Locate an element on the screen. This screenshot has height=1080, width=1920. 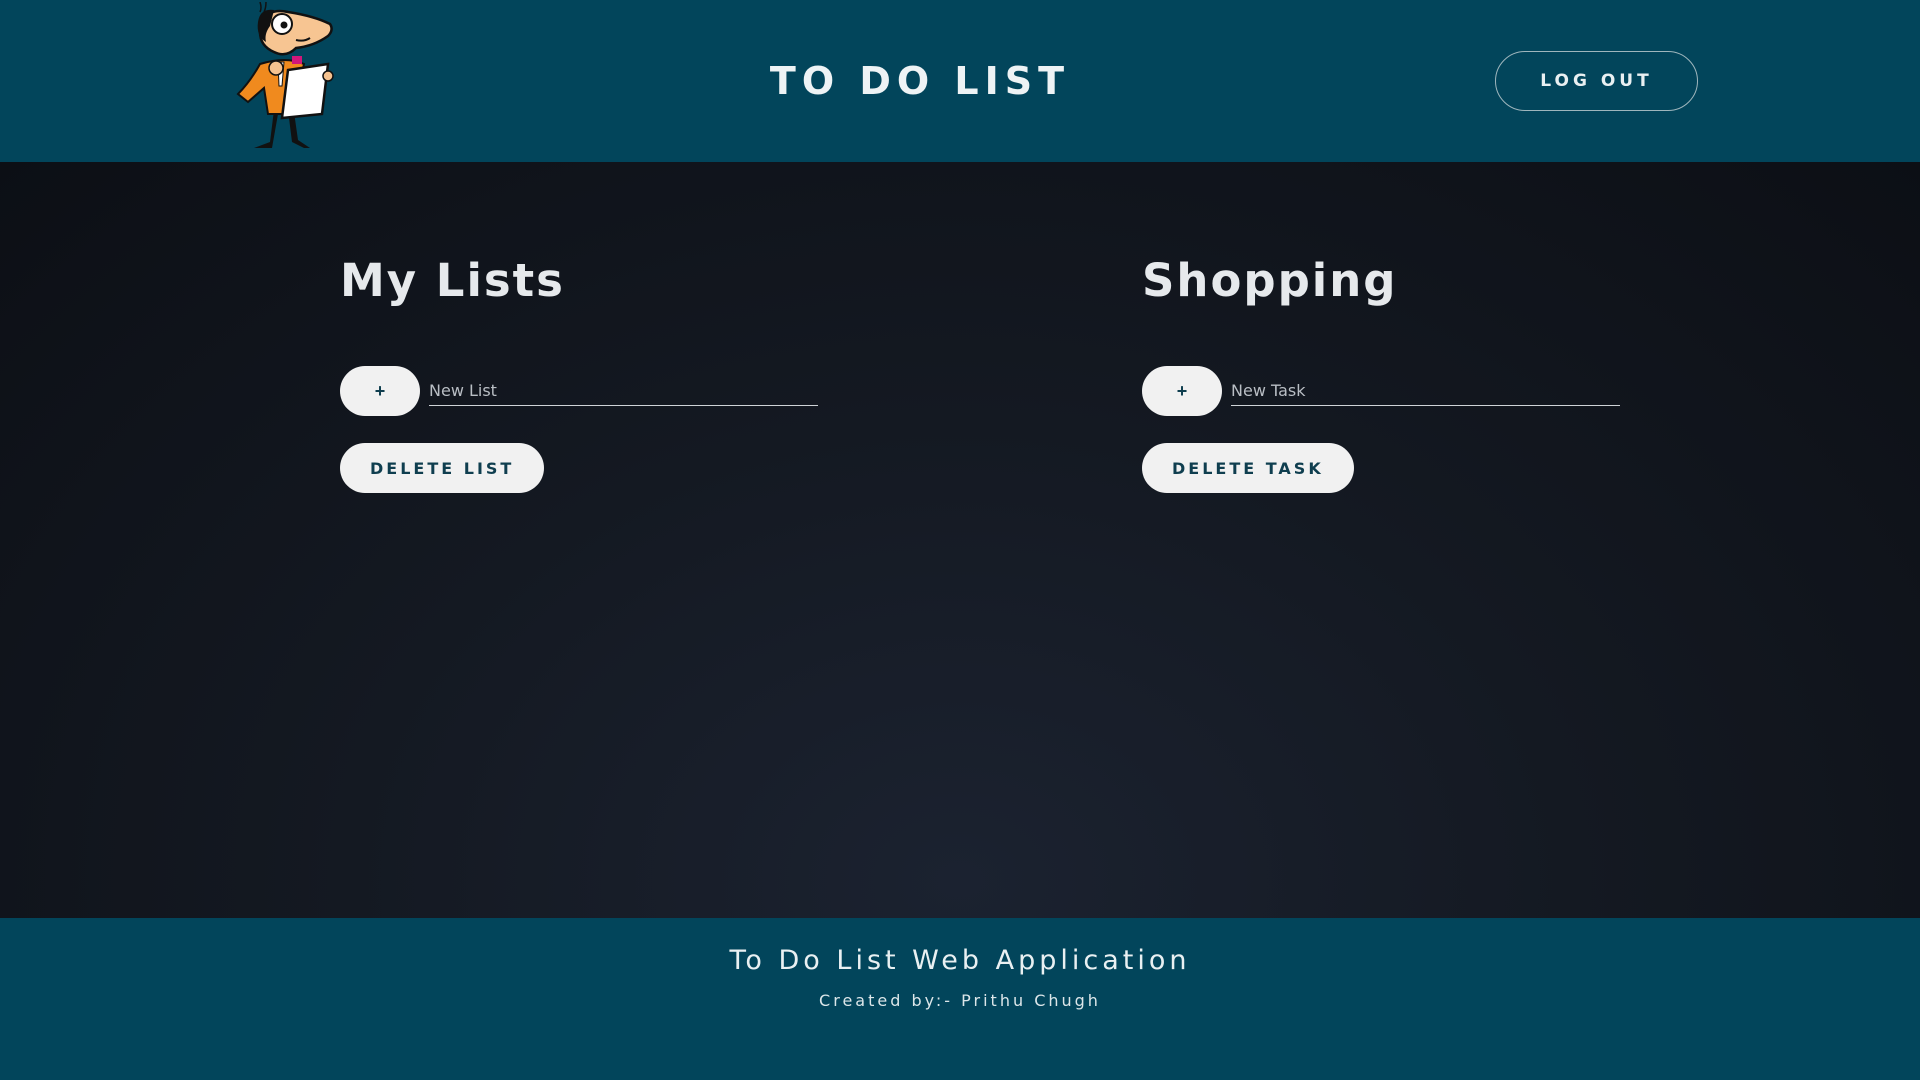
lists-panel-title: My Lists is located at coordinates (452, 280).